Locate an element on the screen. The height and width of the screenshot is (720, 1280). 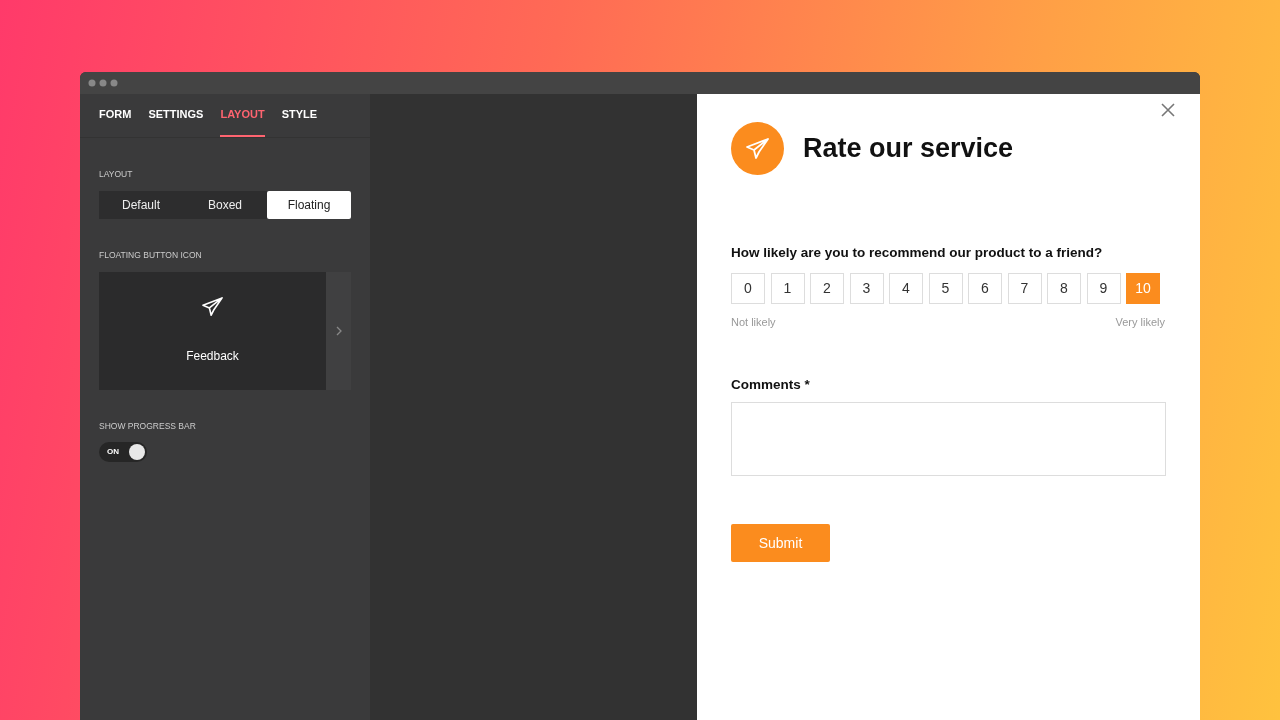
rating-option: 6 is located at coordinates (985, 289).